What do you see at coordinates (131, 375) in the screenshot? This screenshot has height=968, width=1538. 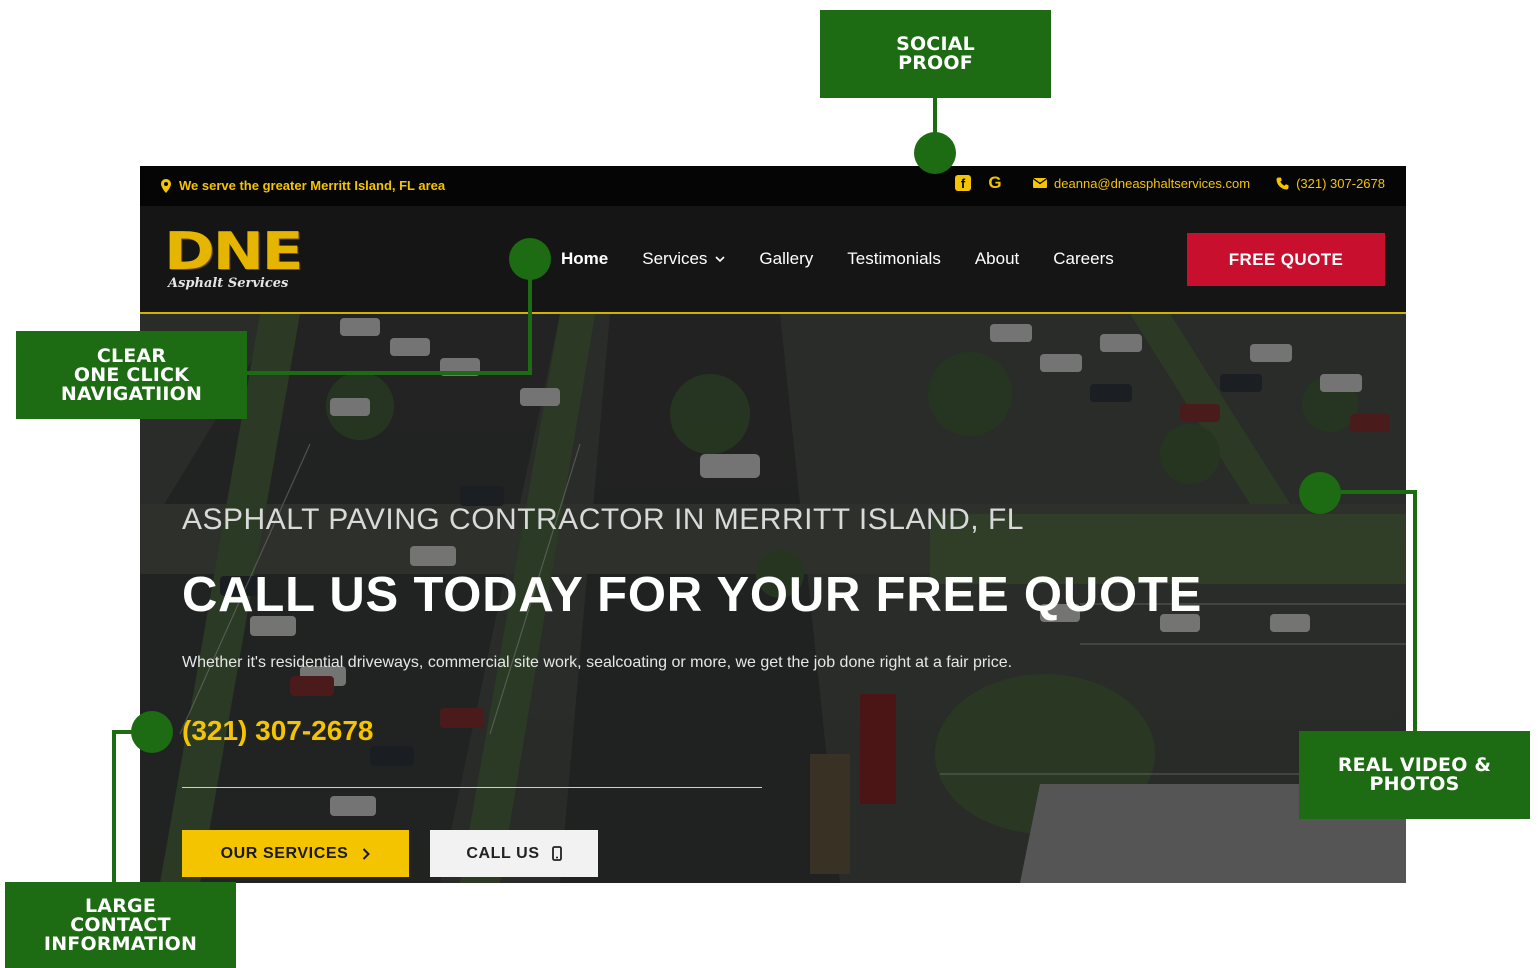 I see `callout-navigation: CLEAR ONE CLICK NAVIGATIION` at bounding box center [131, 375].